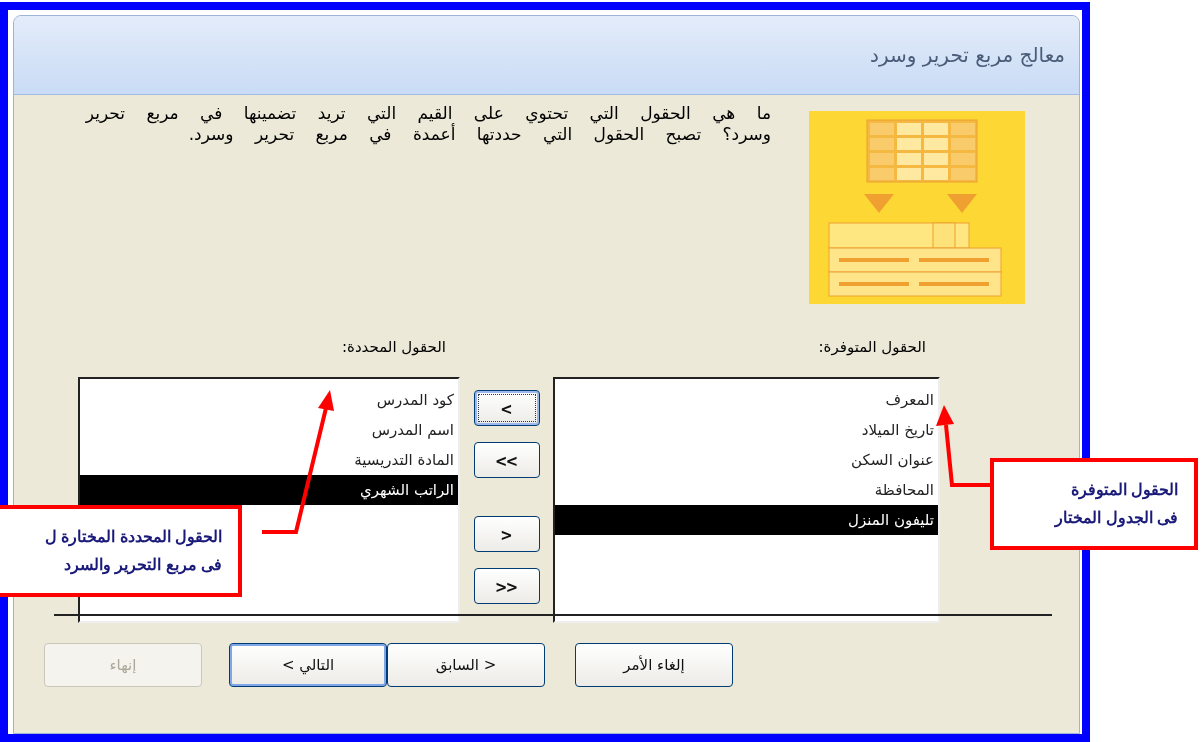 This screenshot has width=1204, height=742. I want to click on field-list: المعرف تاريخ الميلاد عنوان السكن المحافظة تليفون المنزل, so click(746, 500).